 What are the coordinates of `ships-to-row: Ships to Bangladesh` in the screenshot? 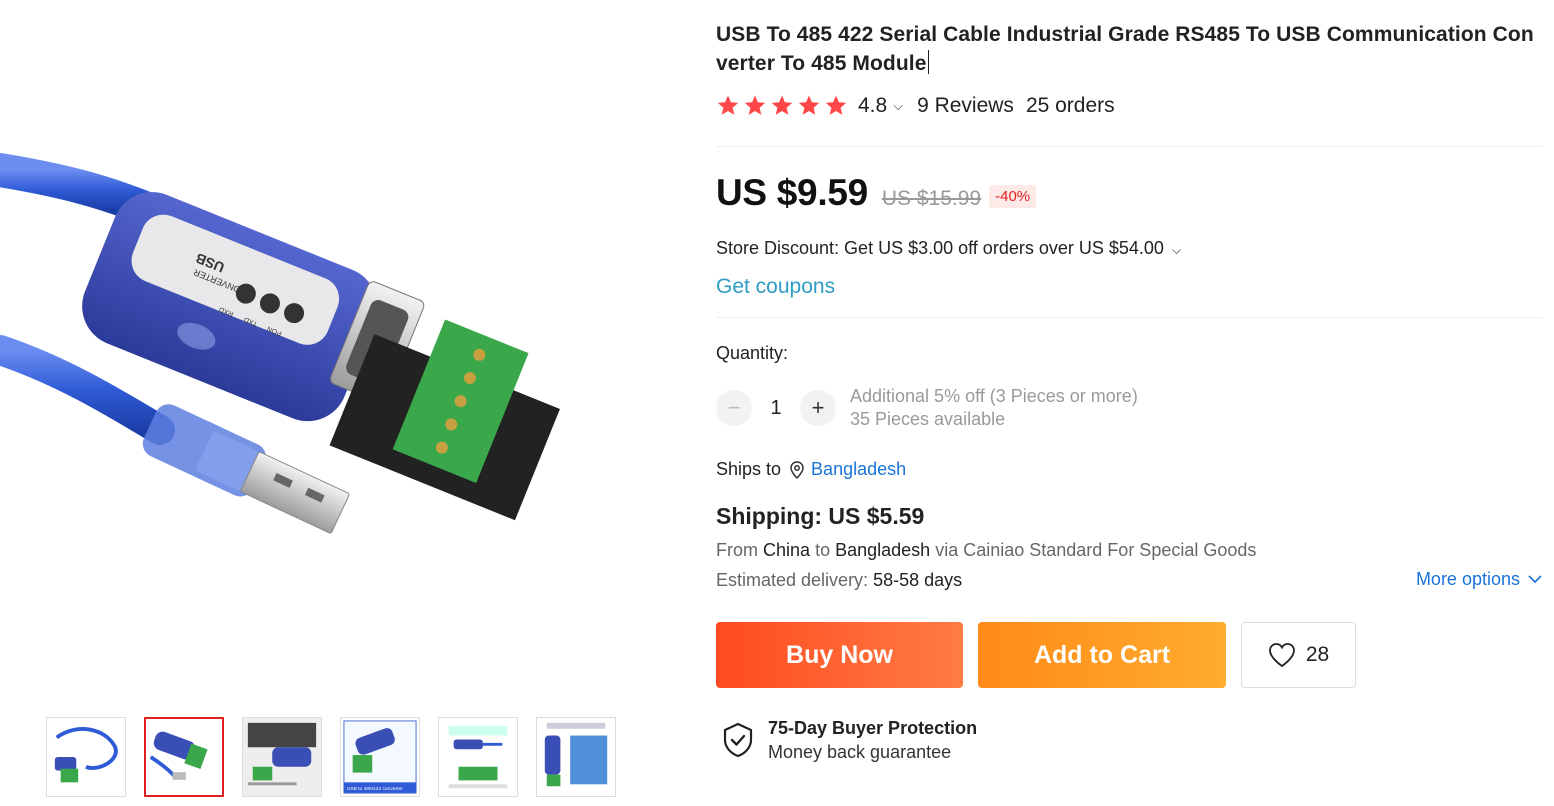 It's located at (811, 469).